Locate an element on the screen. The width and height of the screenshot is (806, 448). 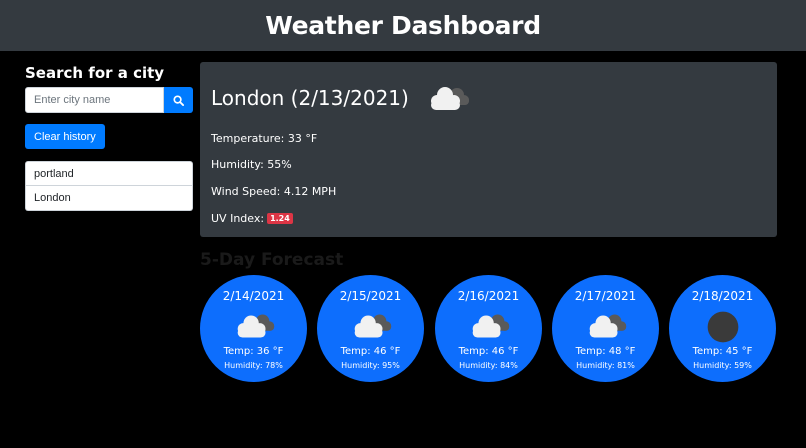
search-history-list: portland London is located at coordinates (109, 186).